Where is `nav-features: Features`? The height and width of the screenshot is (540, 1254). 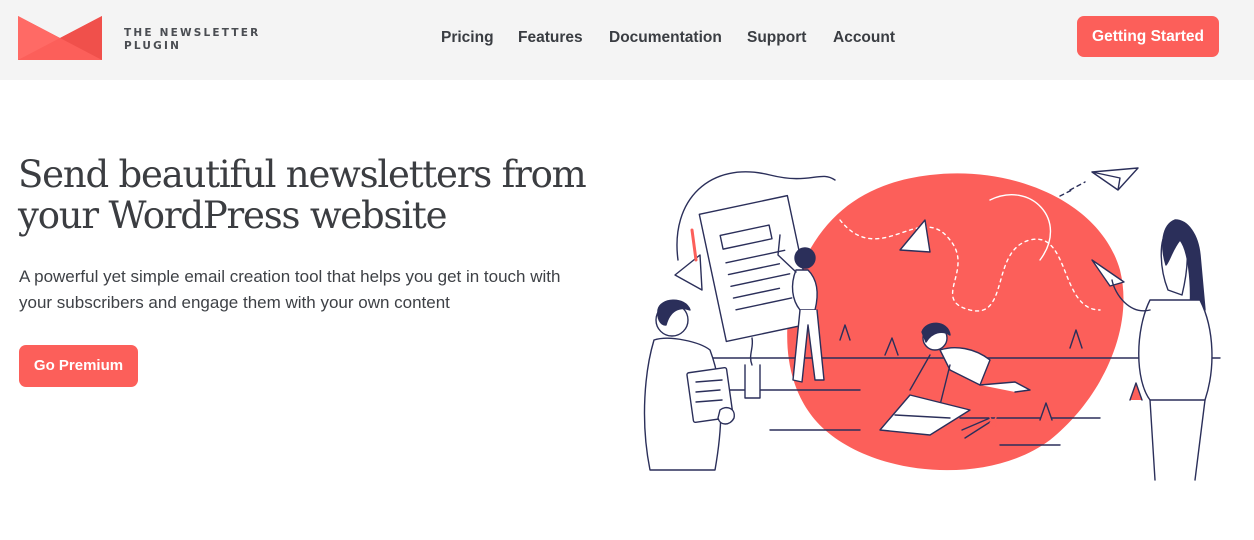 nav-features: Features is located at coordinates (550, 38).